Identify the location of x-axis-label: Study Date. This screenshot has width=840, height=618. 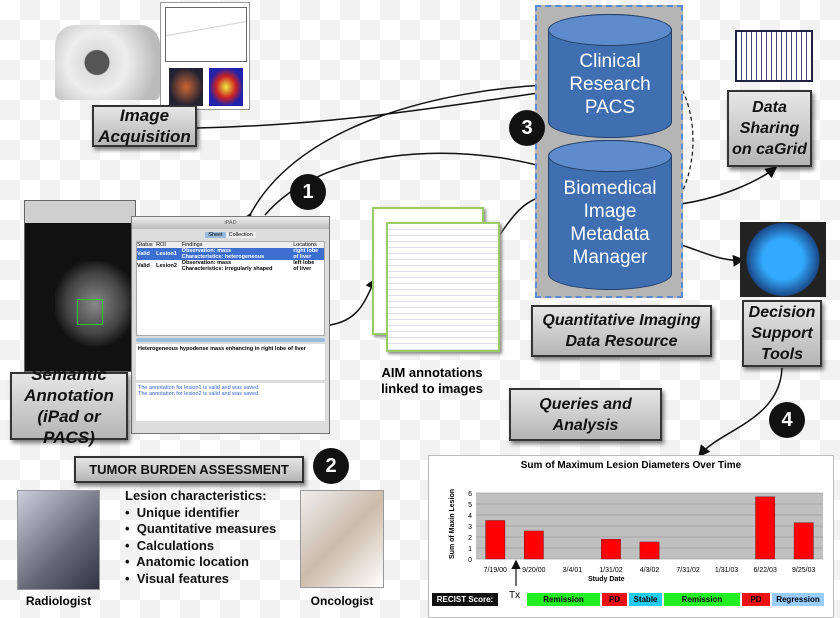
(606, 579).